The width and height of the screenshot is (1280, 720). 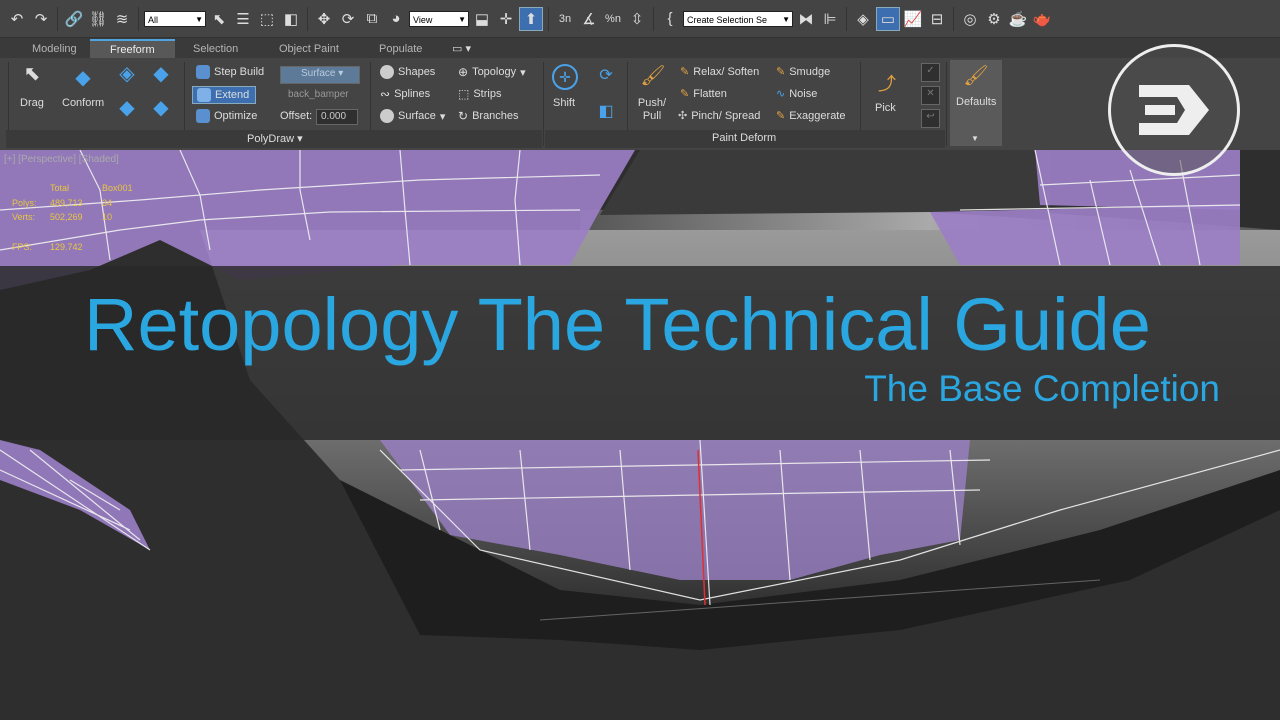 What do you see at coordinates (994, 19) in the screenshot?
I see `render-setup-icon: ⚙` at bounding box center [994, 19].